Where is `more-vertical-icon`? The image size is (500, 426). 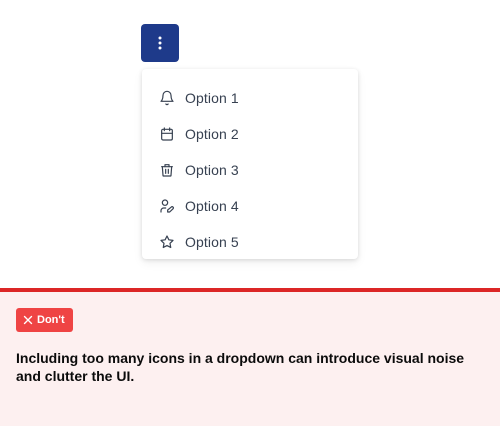 more-vertical-icon is located at coordinates (160, 43).